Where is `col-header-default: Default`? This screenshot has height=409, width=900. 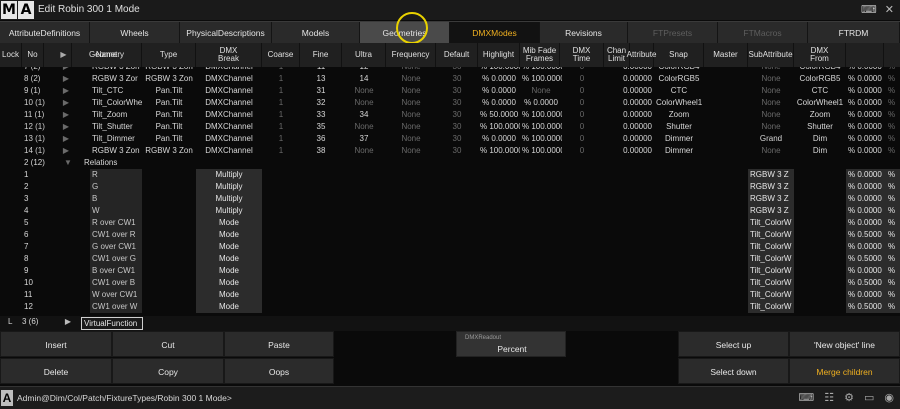 col-header-default: Default is located at coordinates (457, 55).